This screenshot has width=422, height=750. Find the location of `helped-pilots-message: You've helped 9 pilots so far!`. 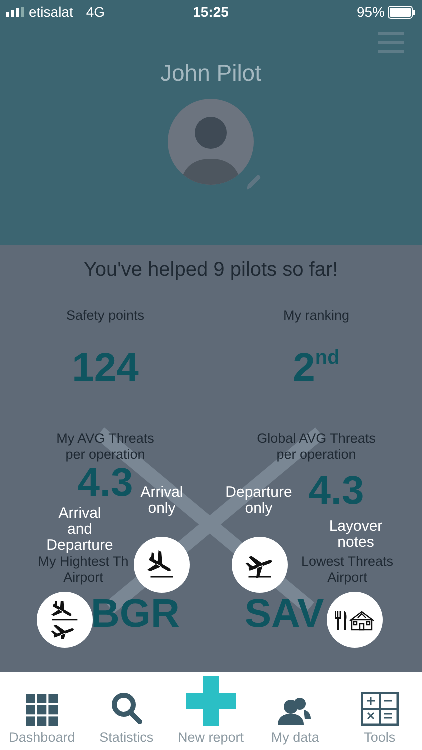

helped-pilots-message: You've helped 9 pilots so far! is located at coordinates (211, 270).